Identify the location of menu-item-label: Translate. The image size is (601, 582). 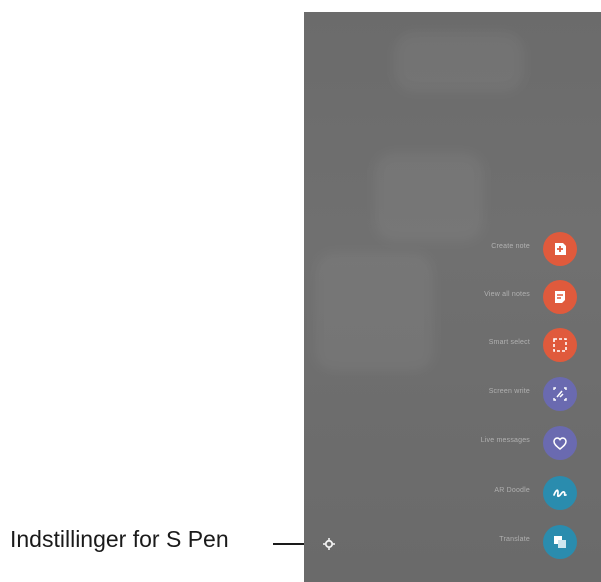
(514, 539).